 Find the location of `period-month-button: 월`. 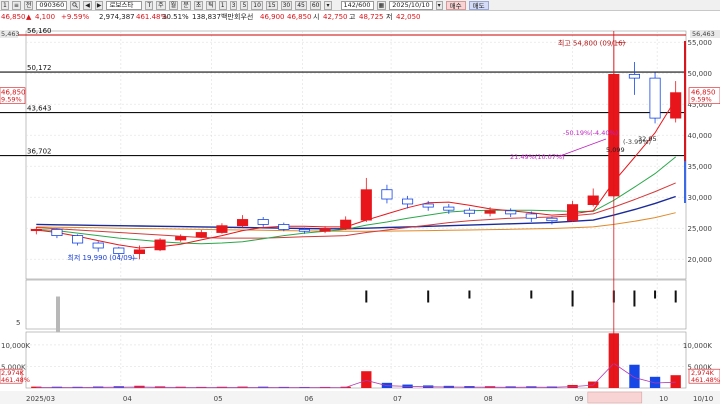

period-month-button: 월 is located at coordinates (173, 5).